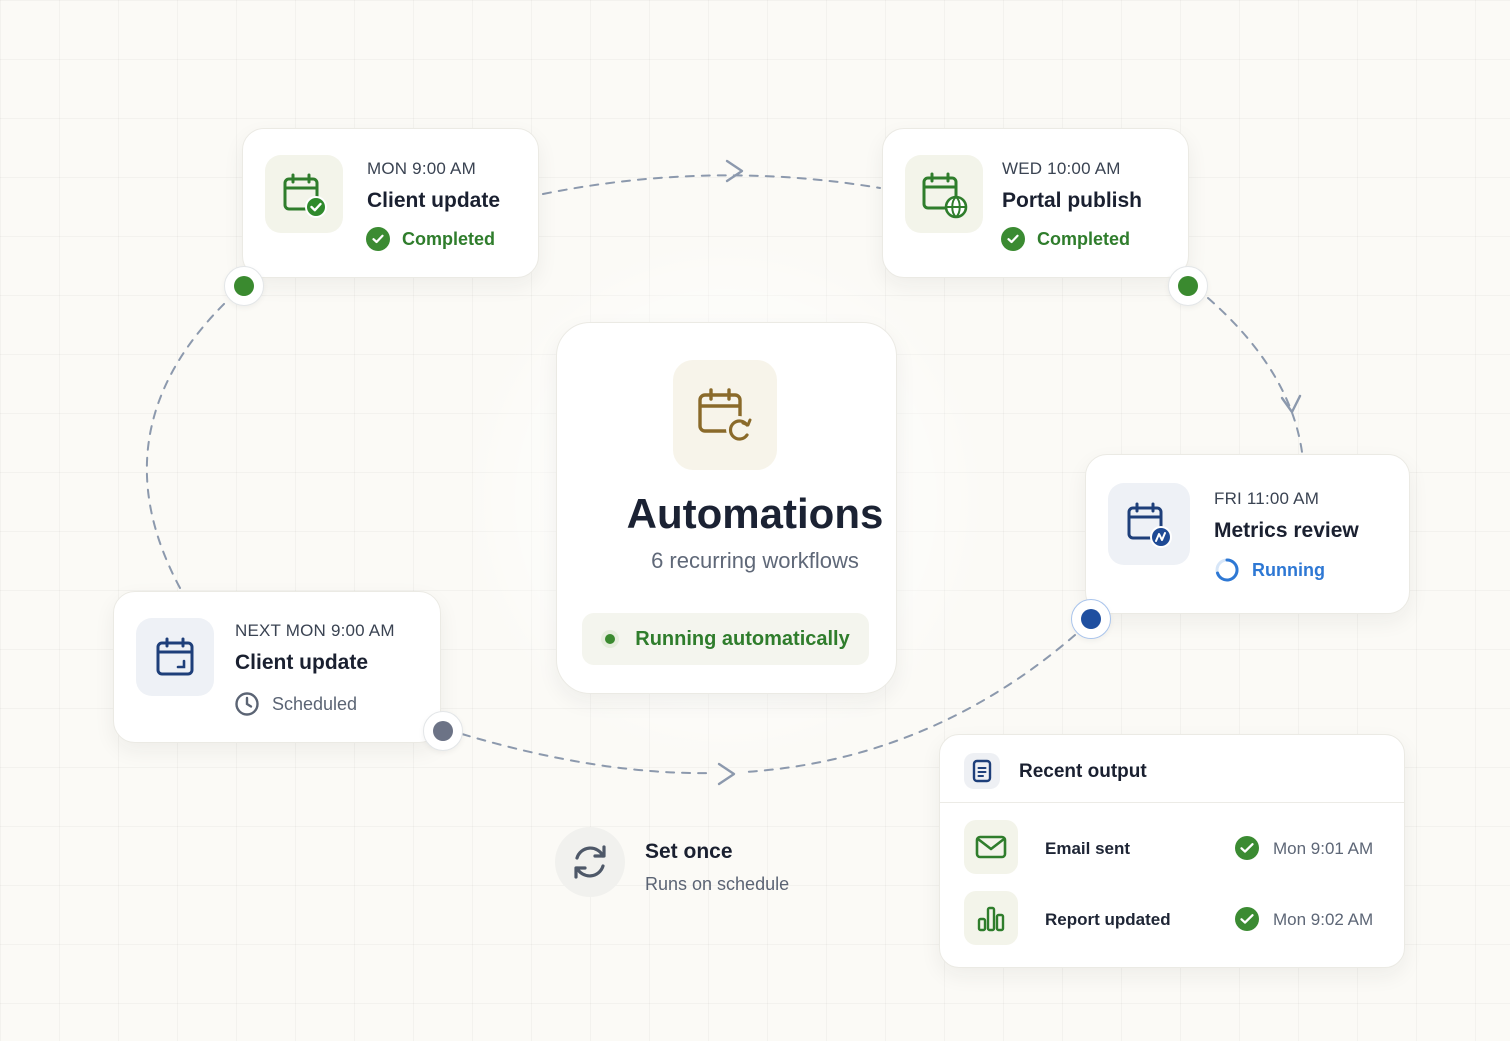  I want to click on node-wed, so click(1188, 286).